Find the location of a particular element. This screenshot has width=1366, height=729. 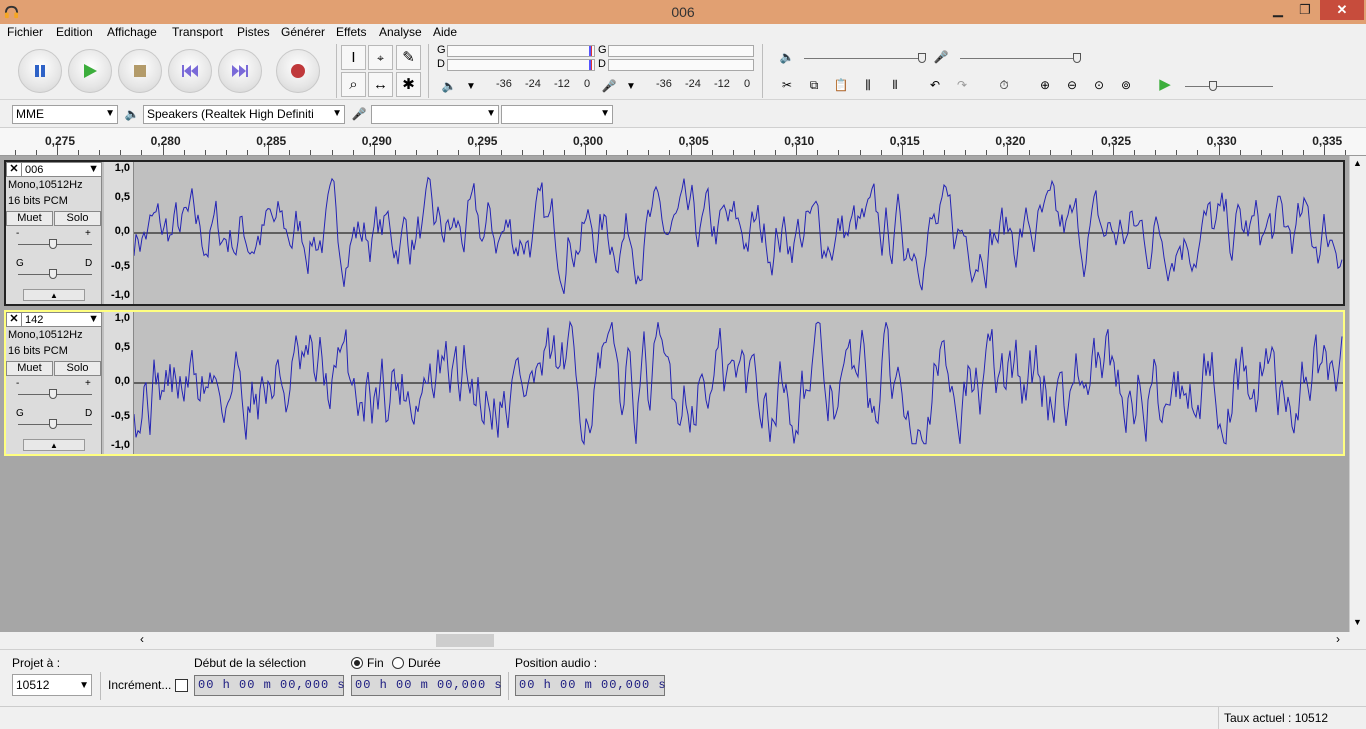

play-at-speed-icon: ▶ is located at coordinates (1165, 85).